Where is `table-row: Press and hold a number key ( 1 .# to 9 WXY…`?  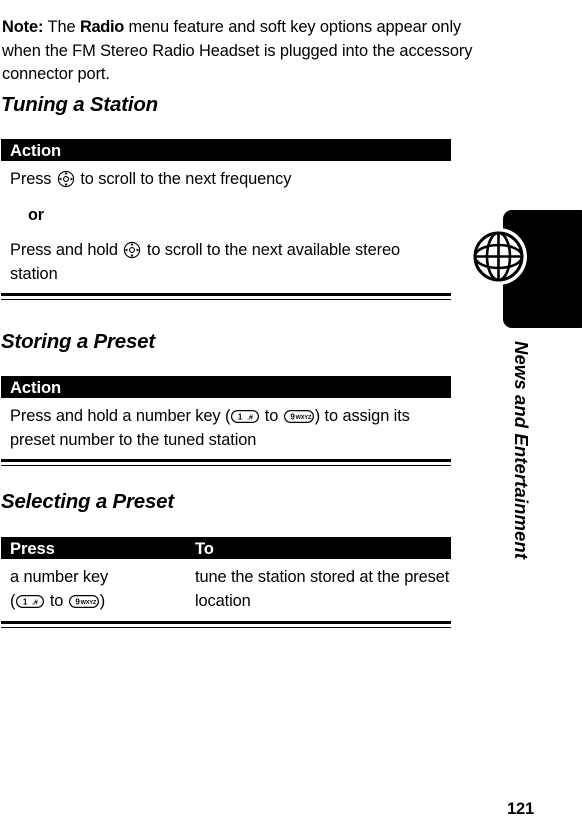
table-row: Press and hold a number key ( 1 .# to 9 WXY… is located at coordinates (226, 428).